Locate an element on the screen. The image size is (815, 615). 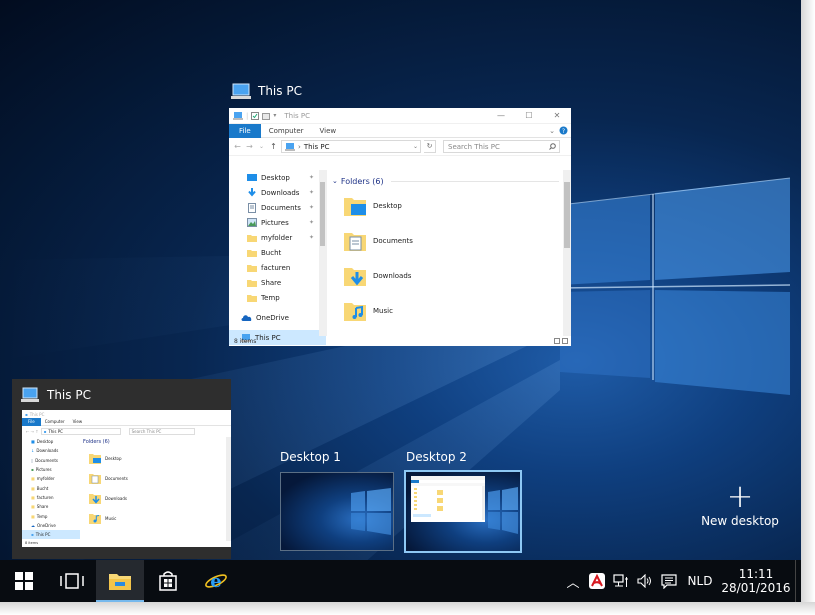
mini-nav-item: ☁ OneDrive is located at coordinates (51, 525).